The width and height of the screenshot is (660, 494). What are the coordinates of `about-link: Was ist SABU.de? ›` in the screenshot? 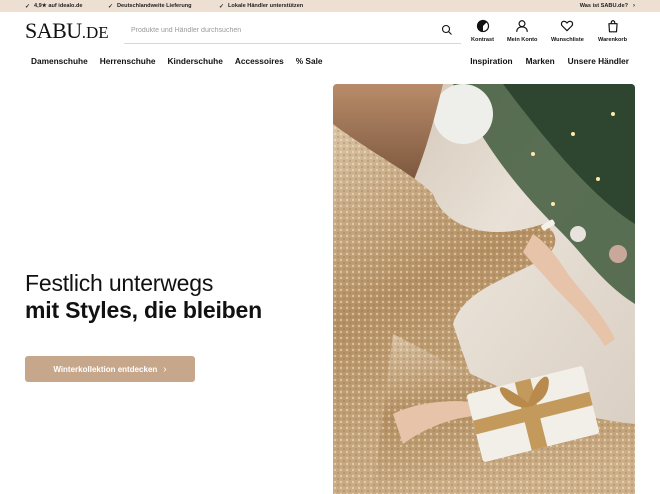 It's located at (607, 6).